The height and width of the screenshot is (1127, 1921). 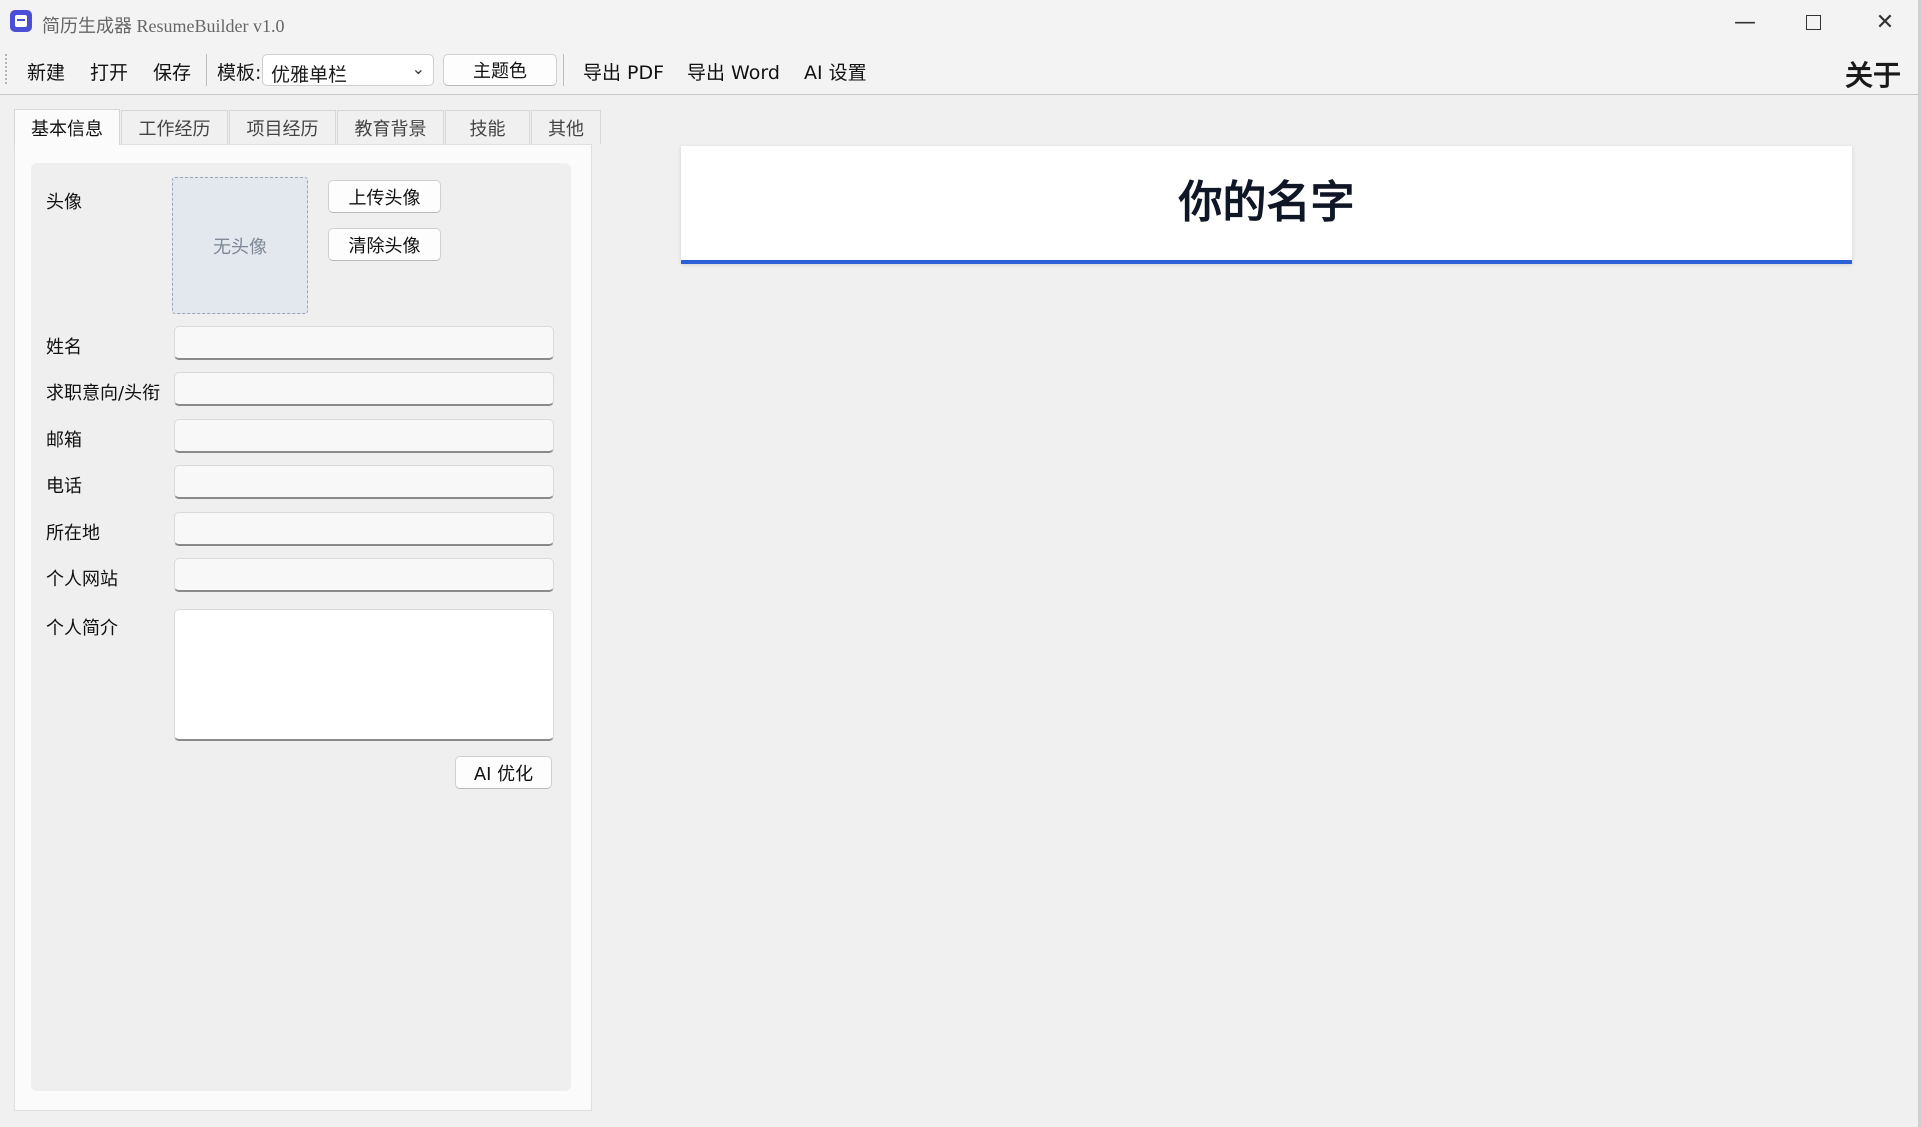 What do you see at coordinates (1266, 262) in the screenshot?
I see `preview-accent-rule` at bounding box center [1266, 262].